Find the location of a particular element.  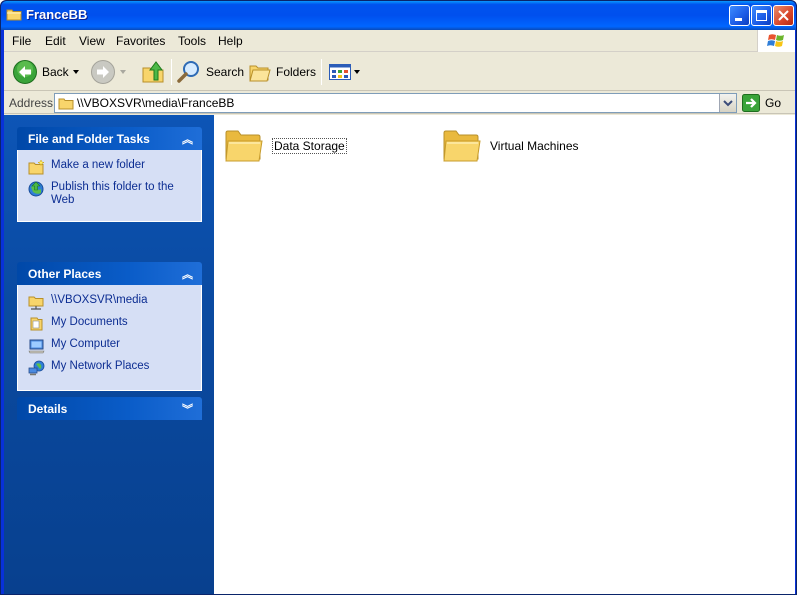

panel-title: Other Places is located at coordinates (65, 274).